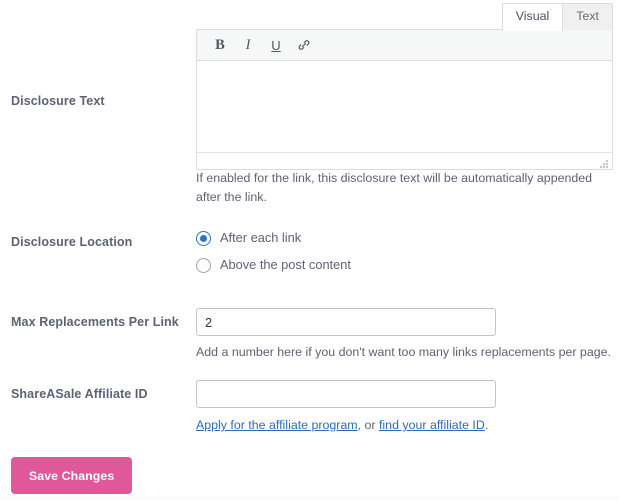 The width and height of the screenshot is (619, 500). Describe the element at coordinates (261, 237) in the screenshot. I see `radio-label-after-each-link: After each link` at that location.